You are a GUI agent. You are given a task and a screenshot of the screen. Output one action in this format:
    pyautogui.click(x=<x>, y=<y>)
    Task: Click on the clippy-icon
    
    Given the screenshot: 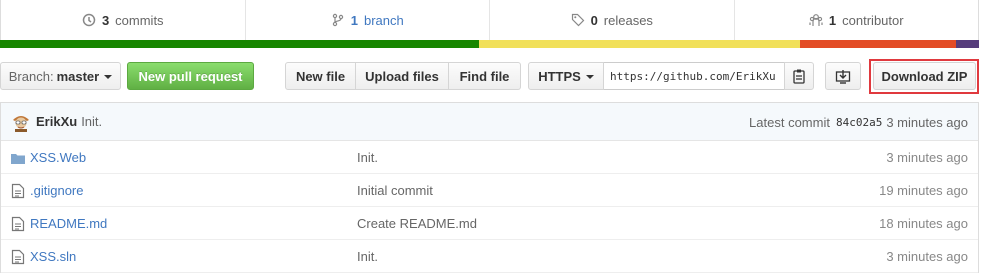 What is the action you would take?
    pyautogui.click(x=799, y=76)
    